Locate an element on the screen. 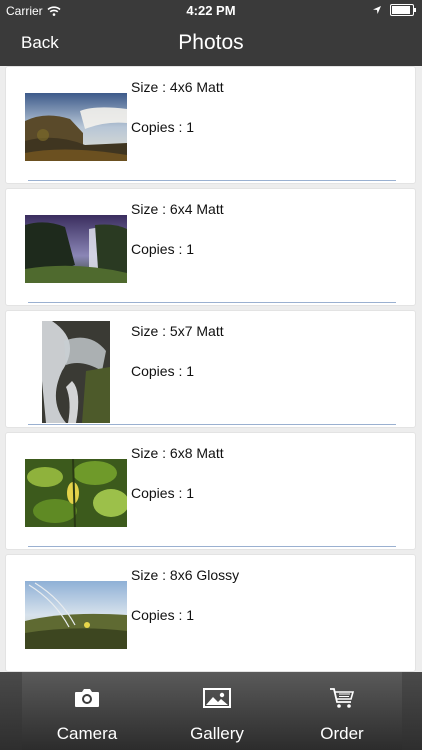 The width and height of the screenshot is (422, 750). page-title: Photos is located at coordinates (211, 42).